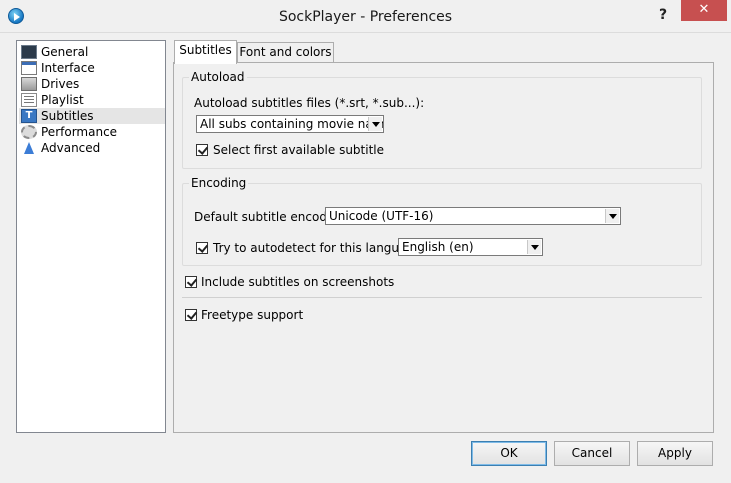 This screenshot has width=731, height=483. What do you see at coordinates (62, 100) in the screenshot?
I see `sidebar-item-label: Playlist` at bounding box center [62, 100].